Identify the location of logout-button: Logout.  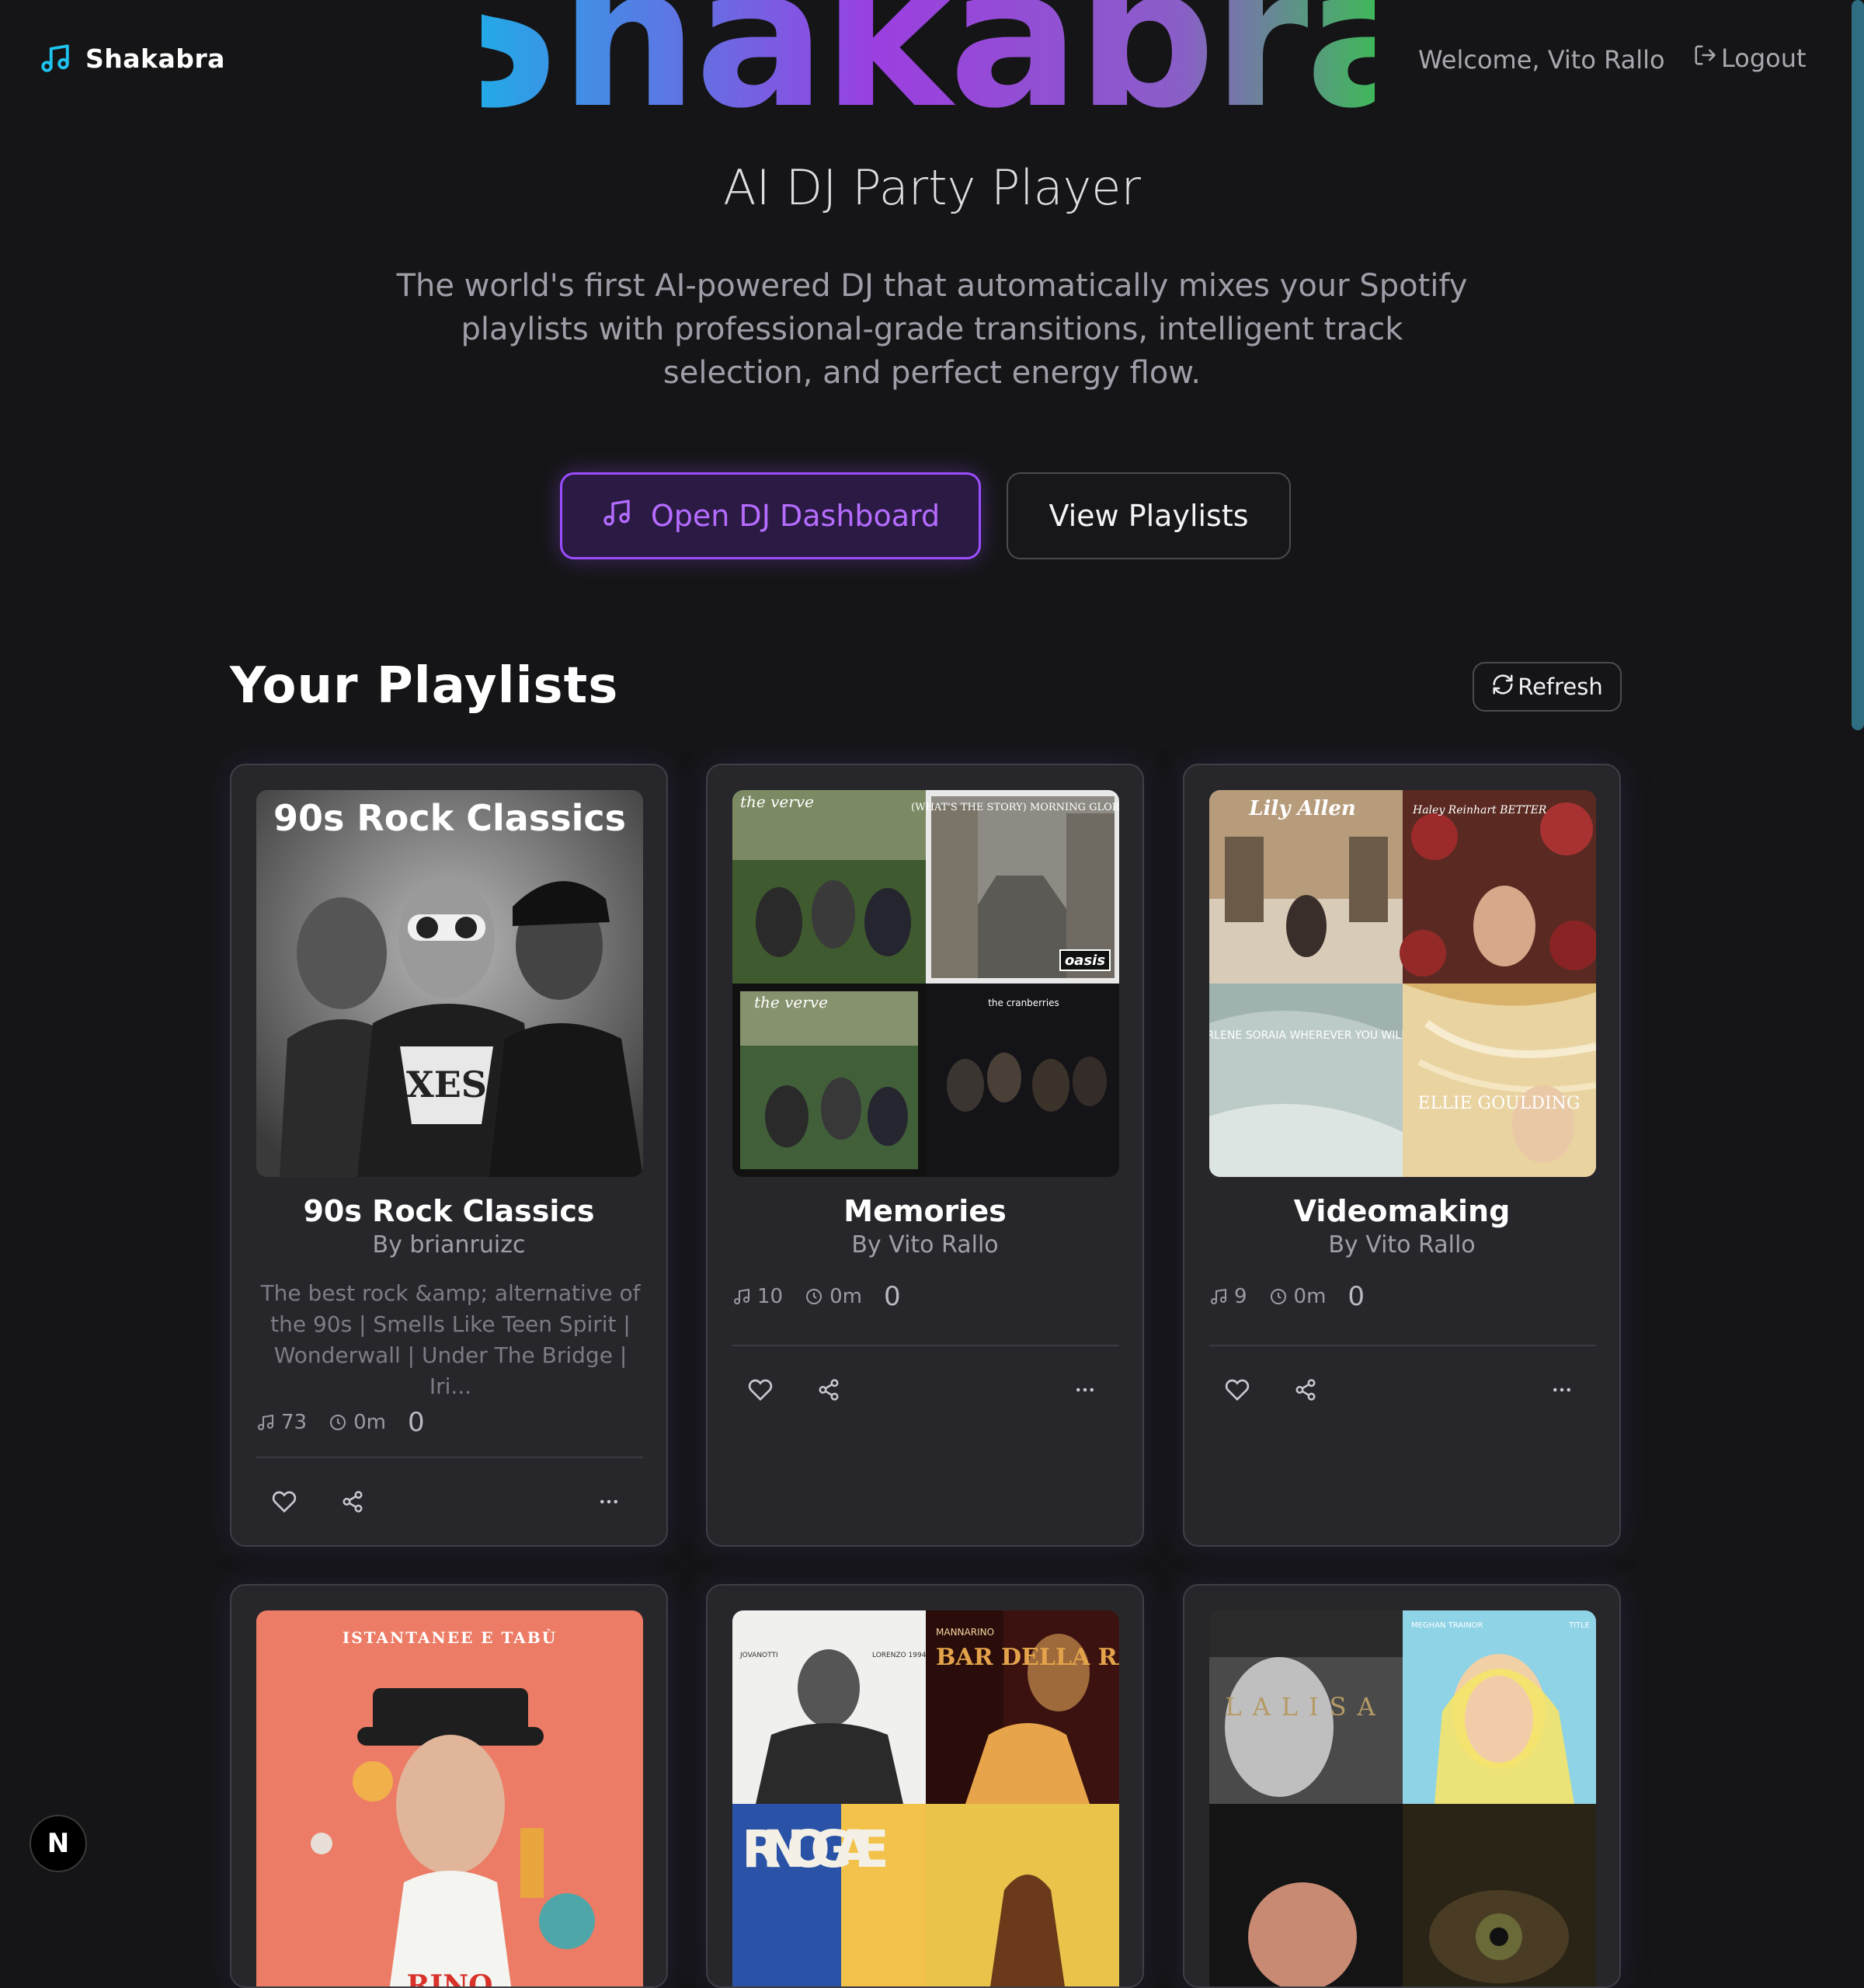
(1750, 58).